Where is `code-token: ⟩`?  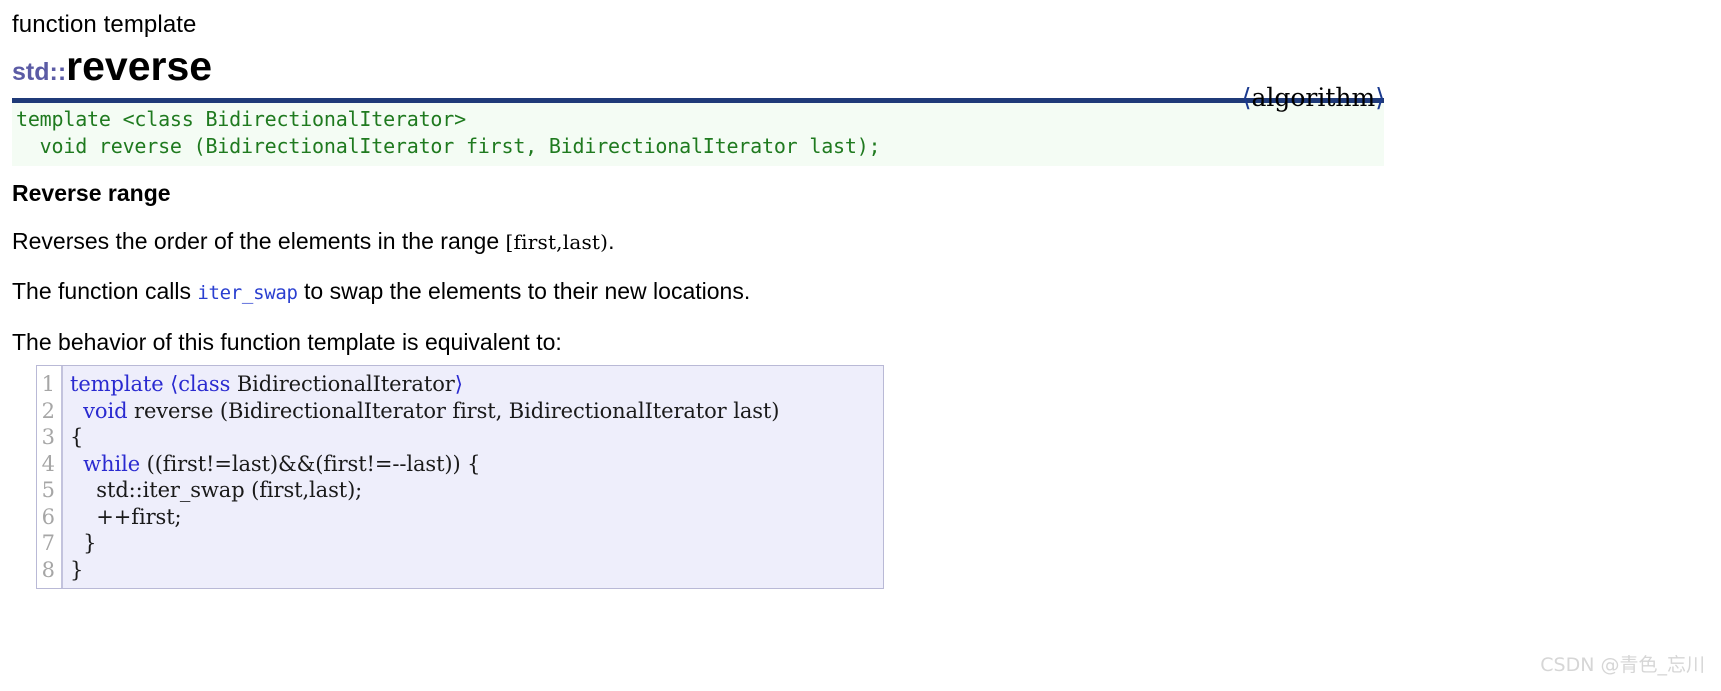
code-token: ⟩ is located at coordinates (458, 384).